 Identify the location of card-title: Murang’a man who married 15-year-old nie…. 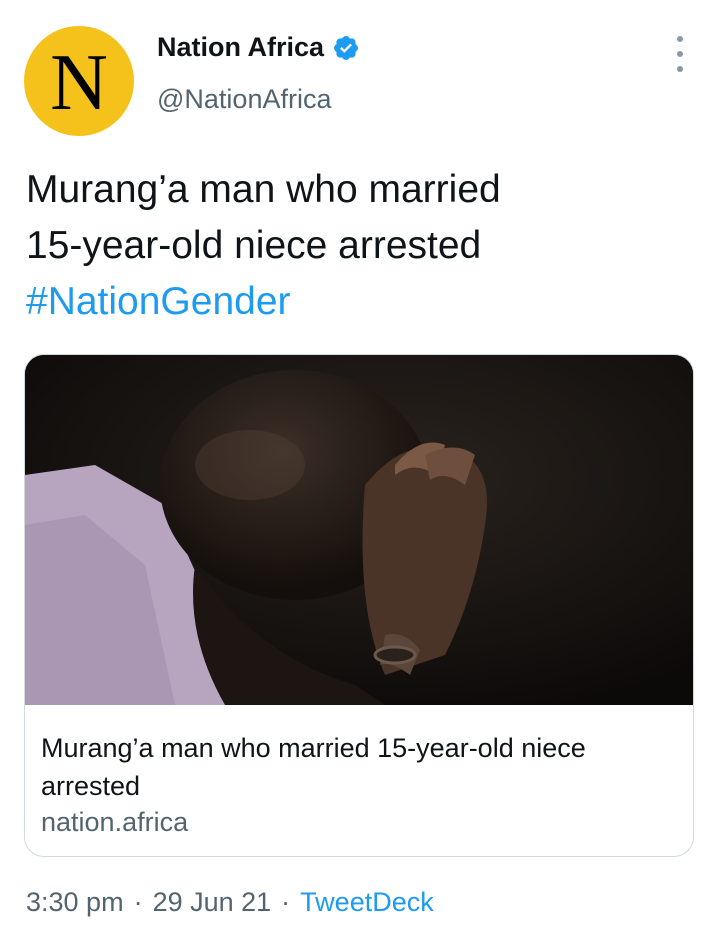
(313, 767).